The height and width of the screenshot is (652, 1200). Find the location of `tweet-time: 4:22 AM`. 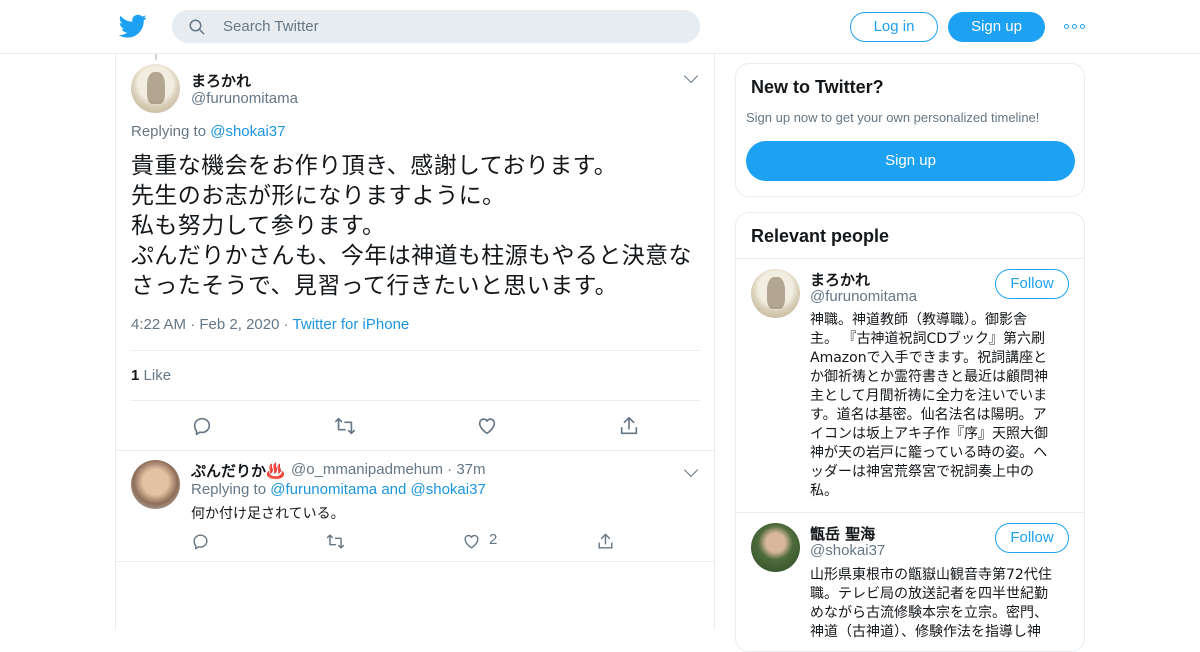

tweet-time: 4:22 AM is located at coordinates (158, 324).